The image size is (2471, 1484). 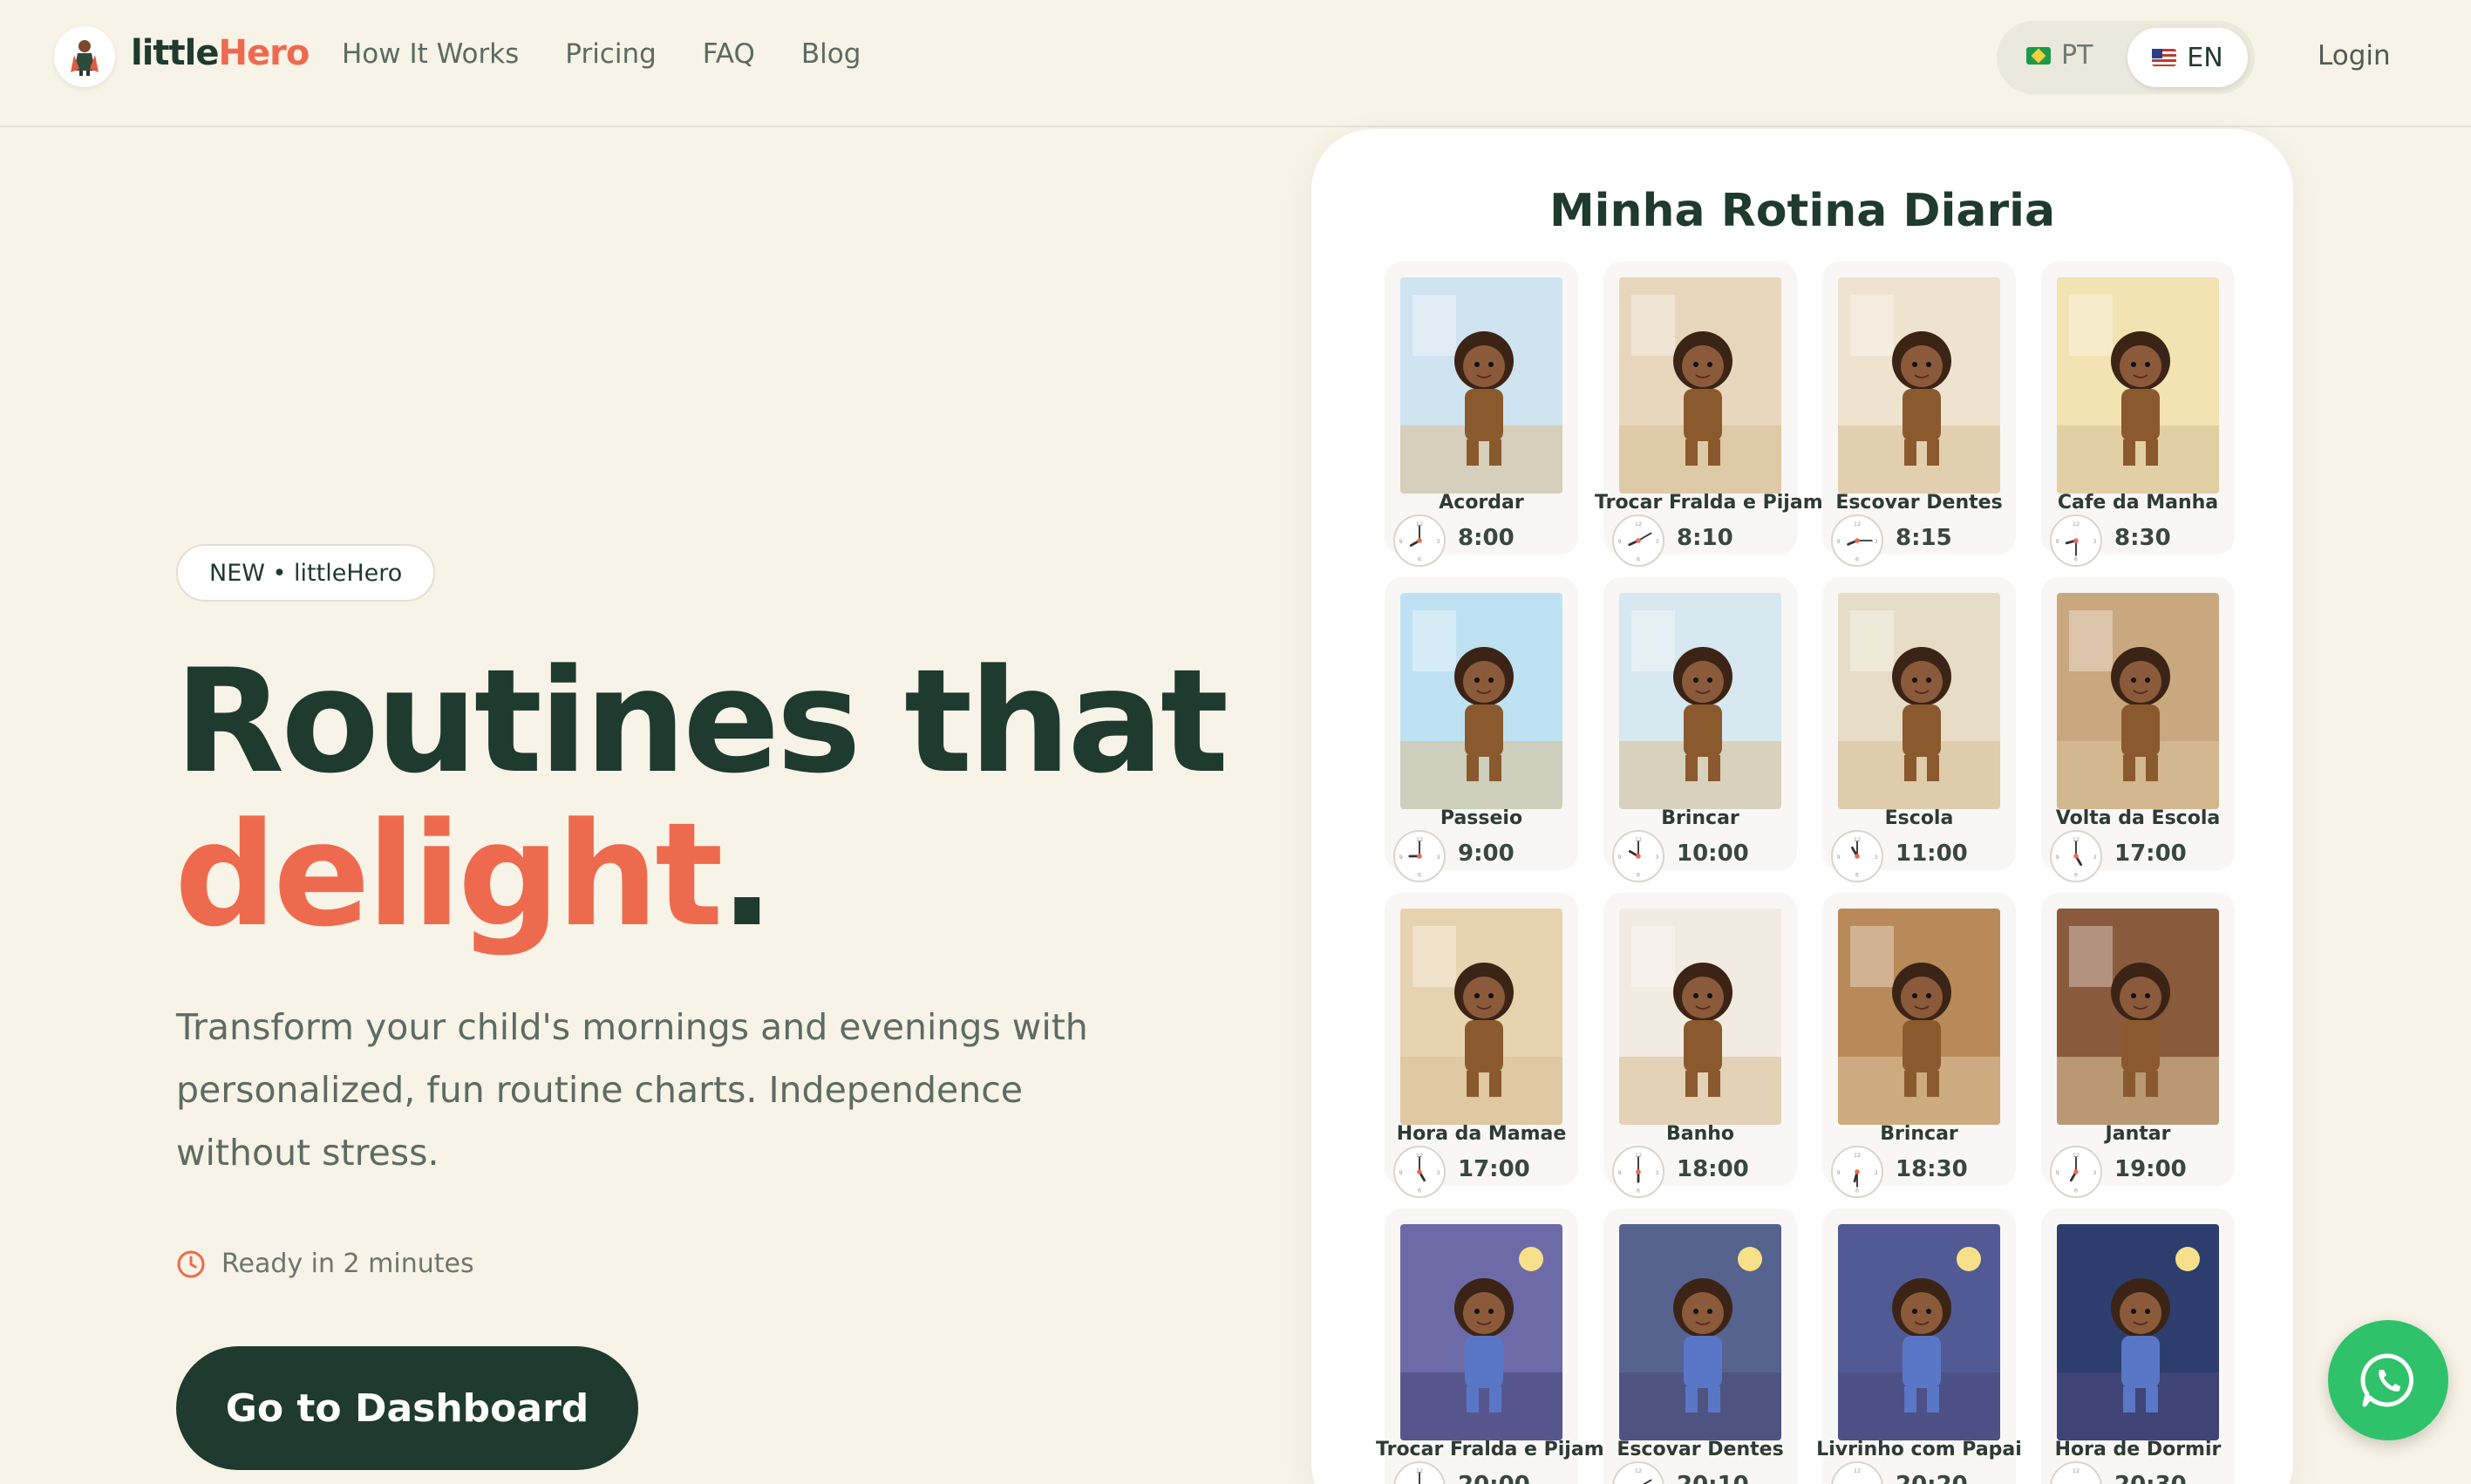 I want to click on routine-label: Trocar Fralda e Pijama, so click(x=1715, y=503).